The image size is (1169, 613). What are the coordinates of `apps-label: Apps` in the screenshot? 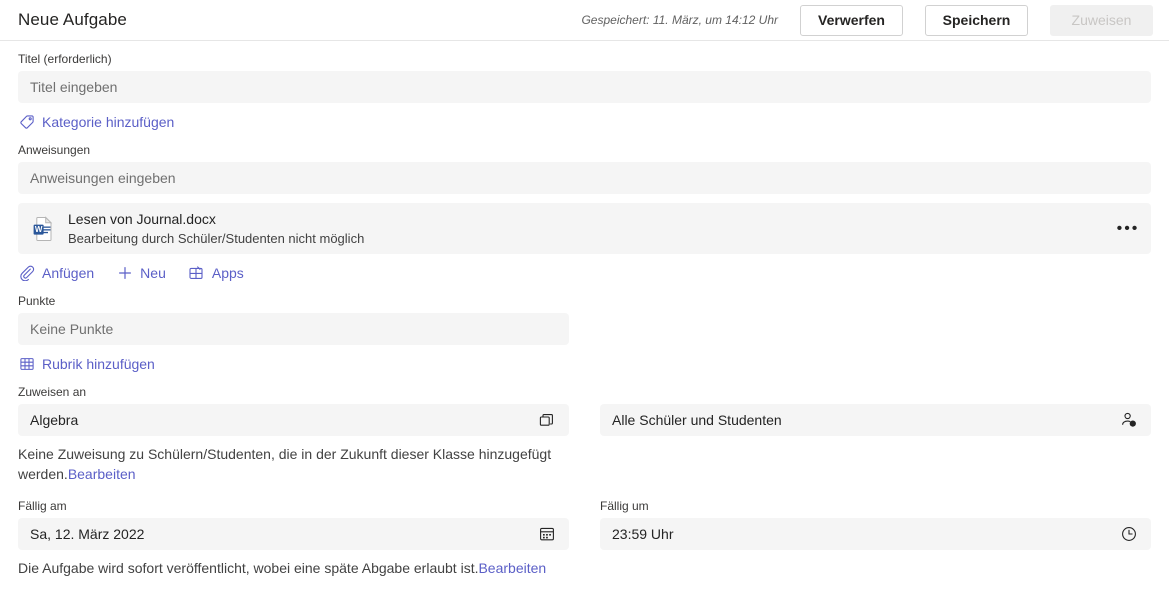 It's located at (227, 273).